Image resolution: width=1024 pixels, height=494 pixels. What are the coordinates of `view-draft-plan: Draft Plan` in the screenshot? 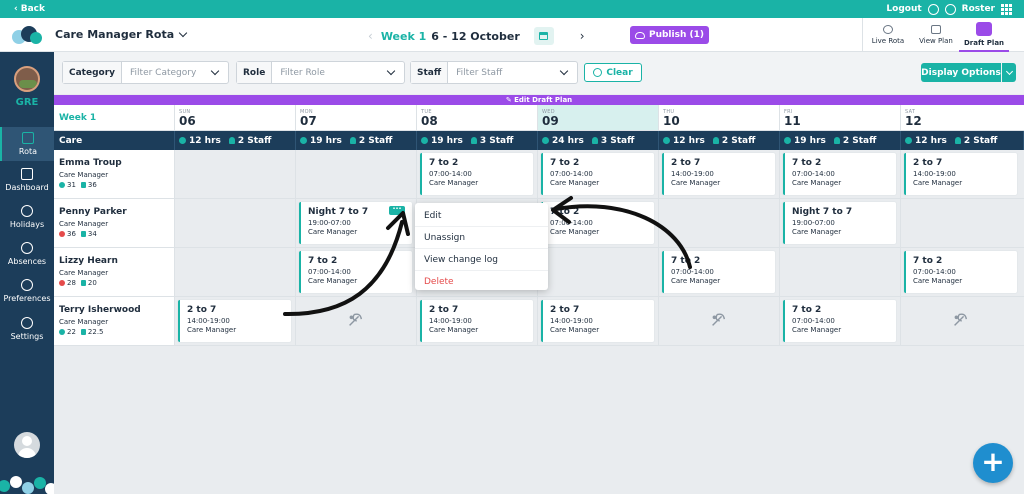 It's located at (984, 35).